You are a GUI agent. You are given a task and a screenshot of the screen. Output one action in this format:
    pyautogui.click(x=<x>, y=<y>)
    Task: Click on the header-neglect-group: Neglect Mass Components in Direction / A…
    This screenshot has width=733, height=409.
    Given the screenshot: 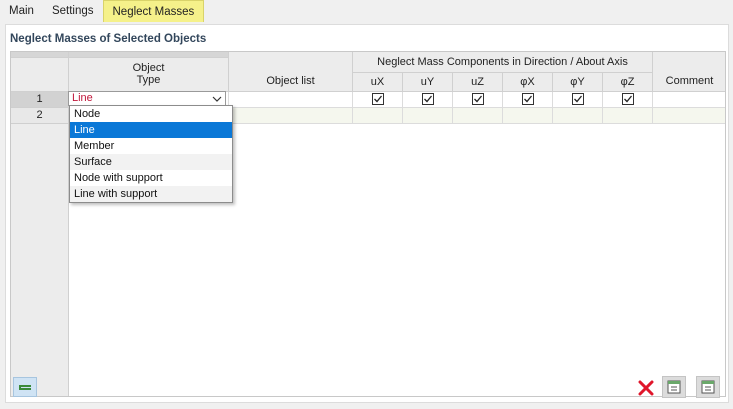 What is the action you would take?
    pyautogui.click(x=503, y=62)
    